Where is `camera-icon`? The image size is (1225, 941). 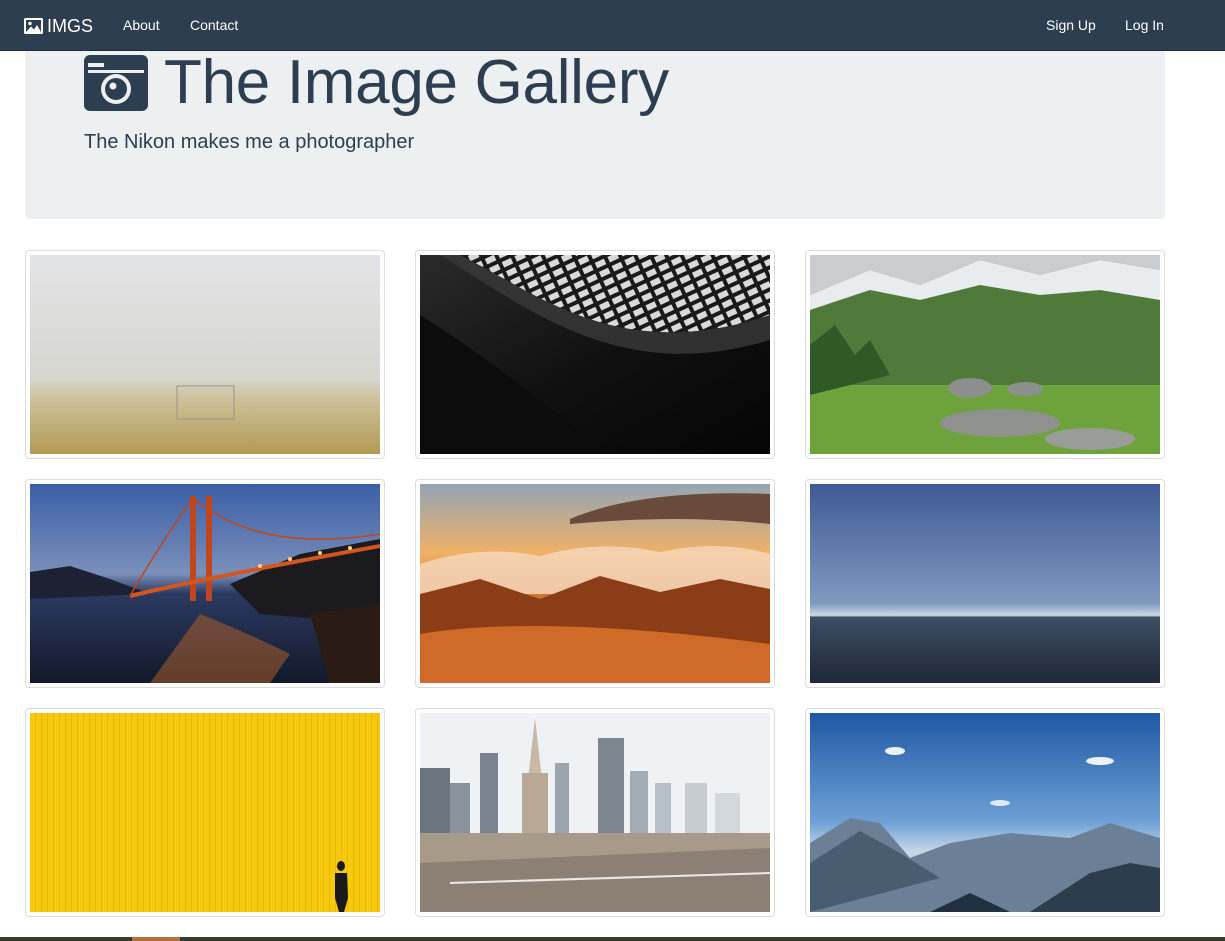 camera-icon is located at coordinates (116, 83).